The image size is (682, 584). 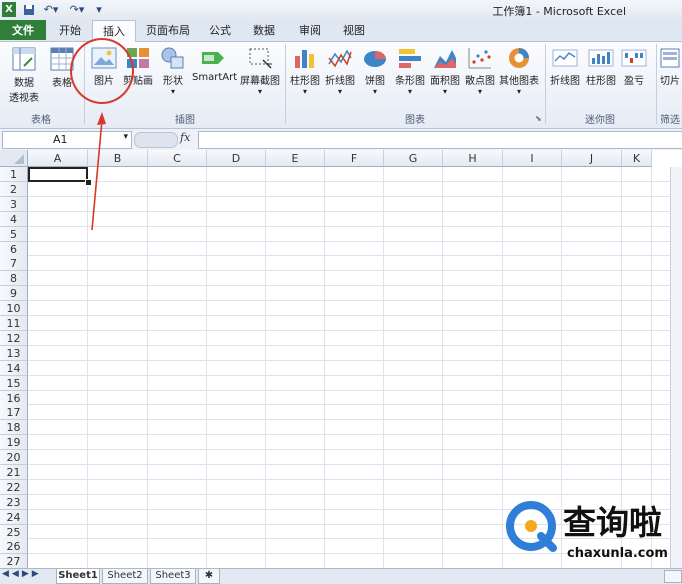 I want to click on sheet-tab-2: Sheet2, so click(x=125, y=576).